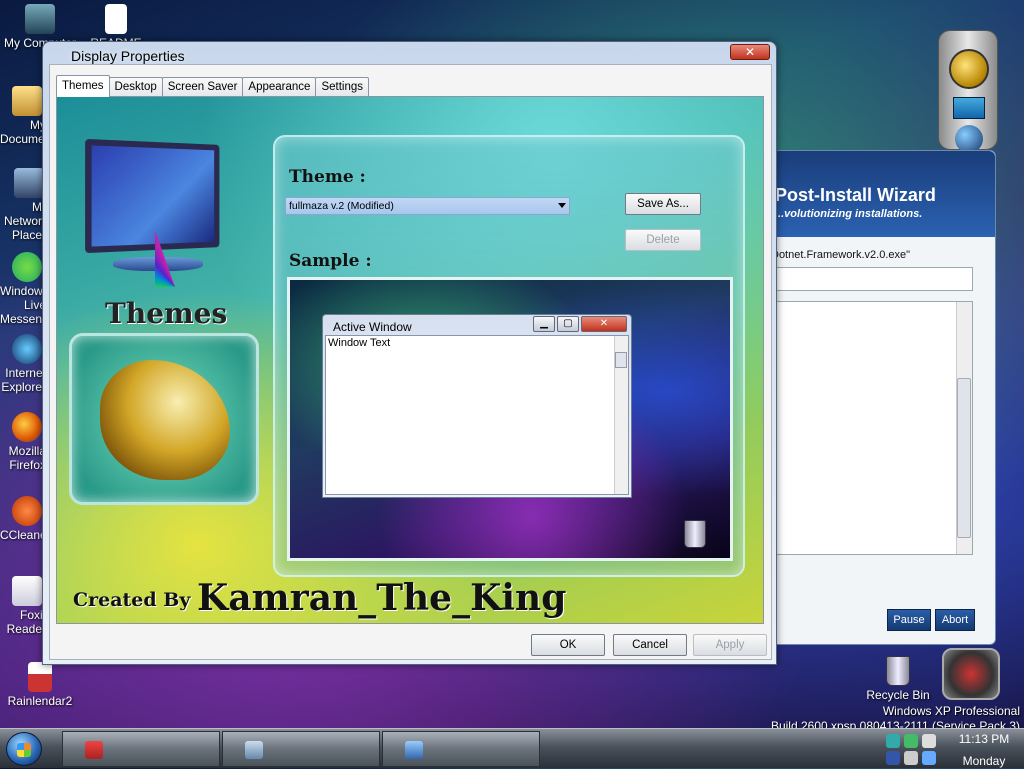 This screenshot has height=769, width=1024. Describe the element at coordinates (23, 132) in the screenshot. I see `desktop-icon-label: My Documents` at that location.